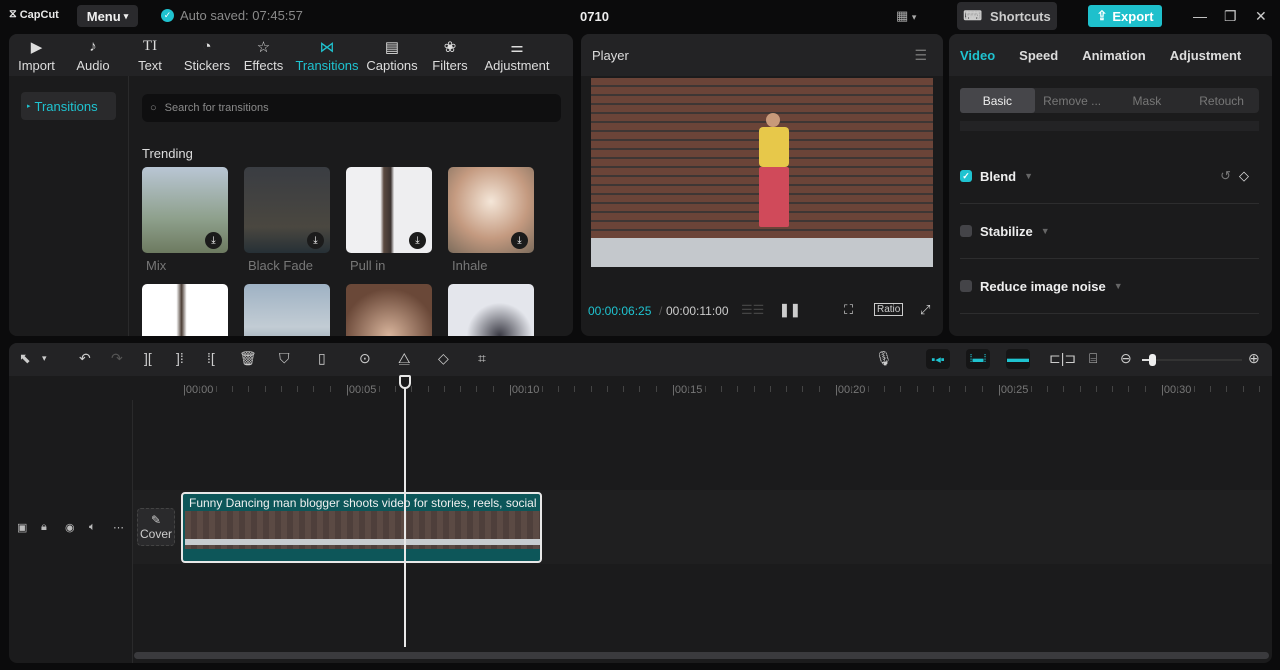 The width and height of the screenshot is (1280, 670). Describe the element at coordinates (1038, 55) in the screenshot. I see `tab-speed: Speed` at that location.